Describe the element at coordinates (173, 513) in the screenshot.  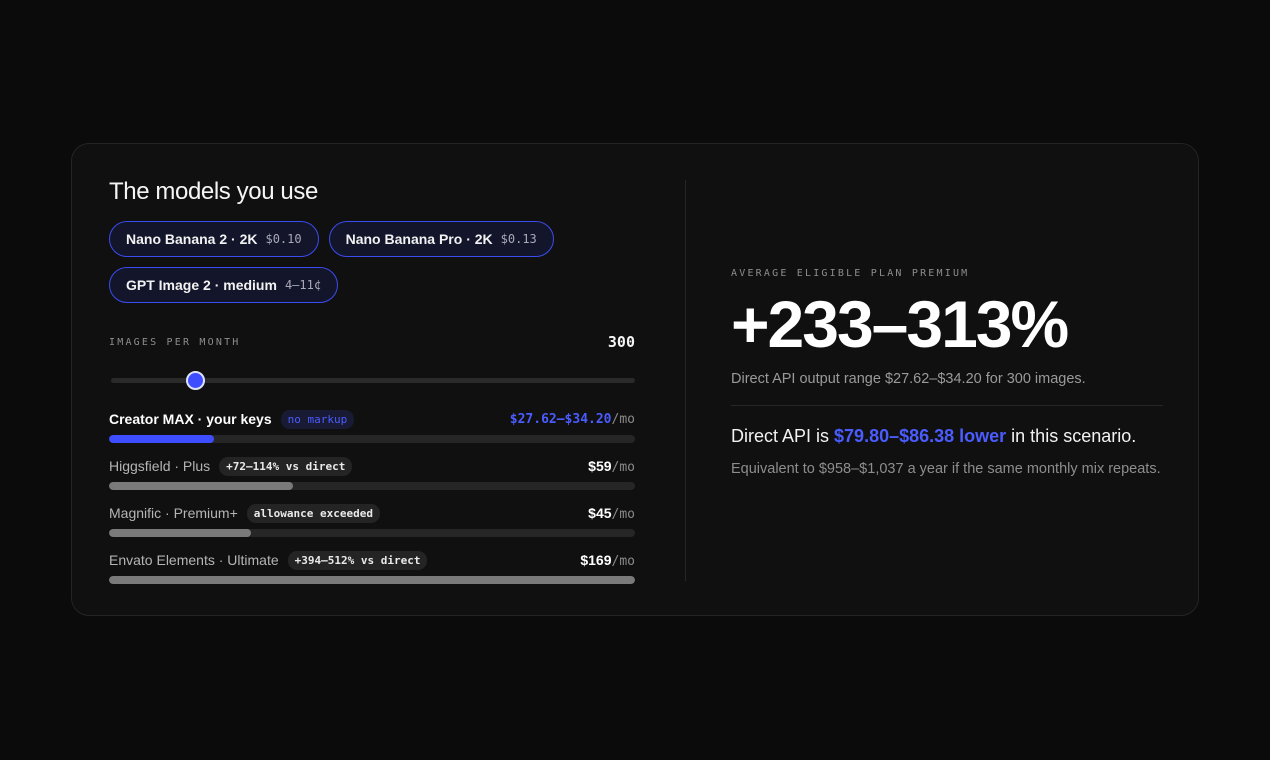
I see `plan-name: Magnific · Premium+` at that location.